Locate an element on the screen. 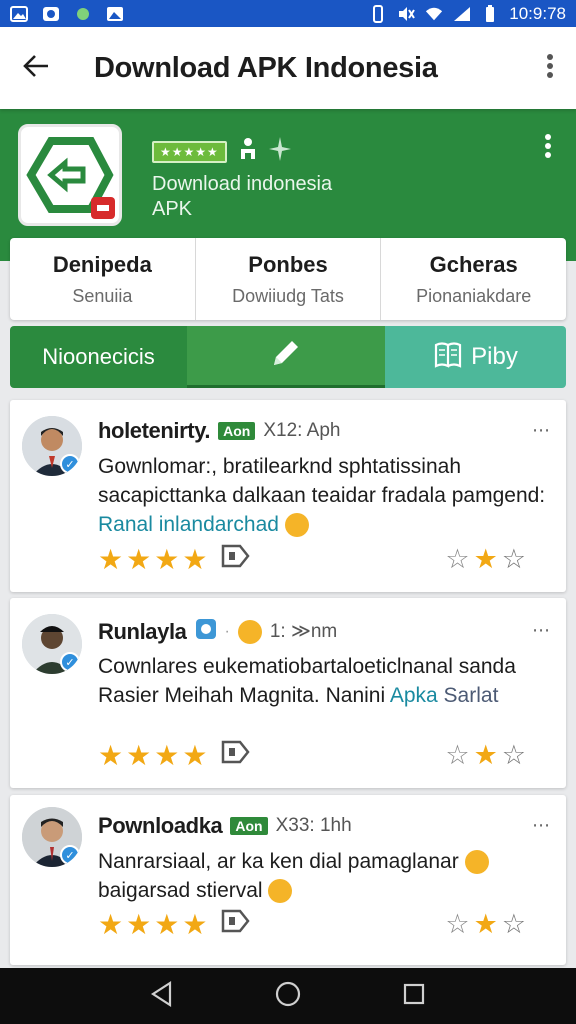 Image resolution: width=576 pixels, height=1024 pixels. stat-value: Ponbes is located at coordinates (288, 264).